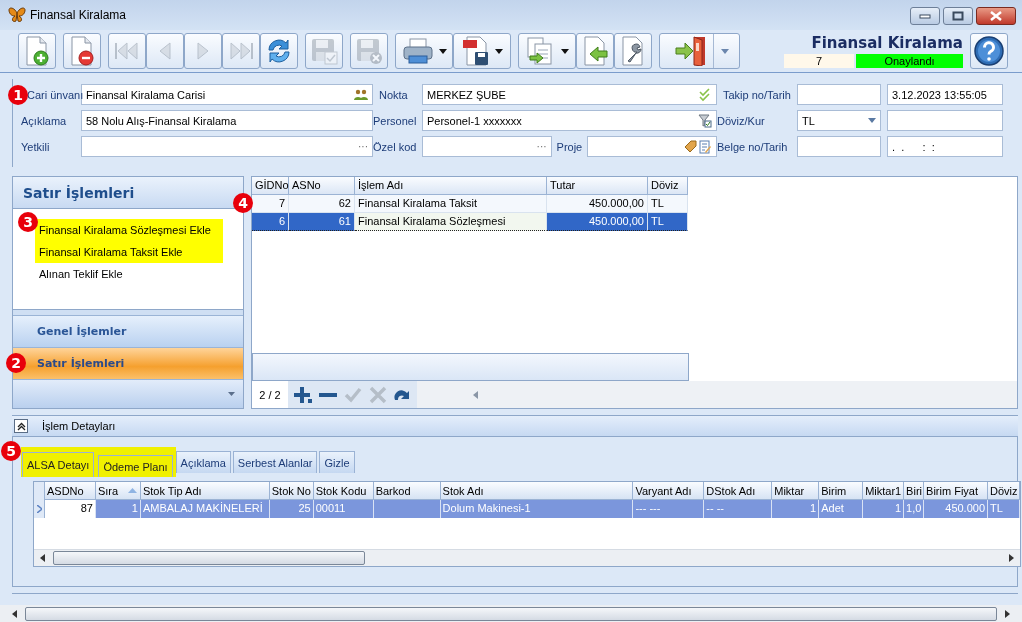 This screenshot has width=1022, height=622. I want to click on table-cell: 450.000,00, so click(597, 222).